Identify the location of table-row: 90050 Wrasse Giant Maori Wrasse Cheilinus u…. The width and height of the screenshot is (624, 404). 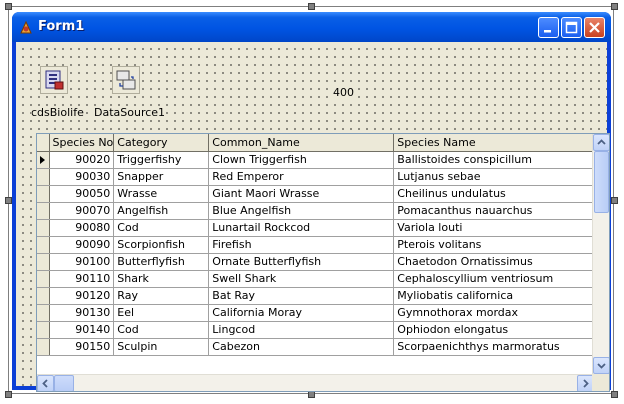
(316, 194).